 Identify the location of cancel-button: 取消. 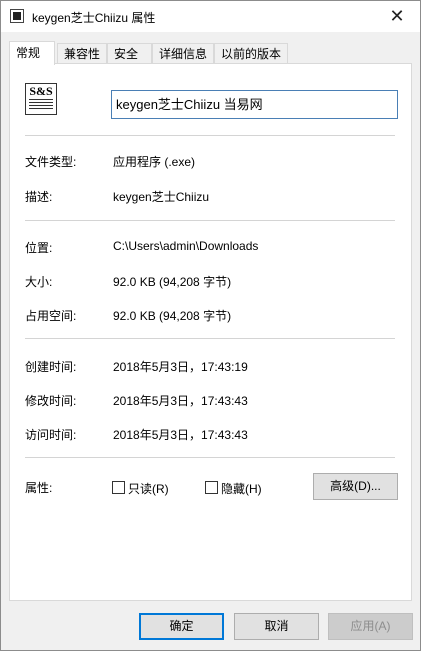
(276, 626).